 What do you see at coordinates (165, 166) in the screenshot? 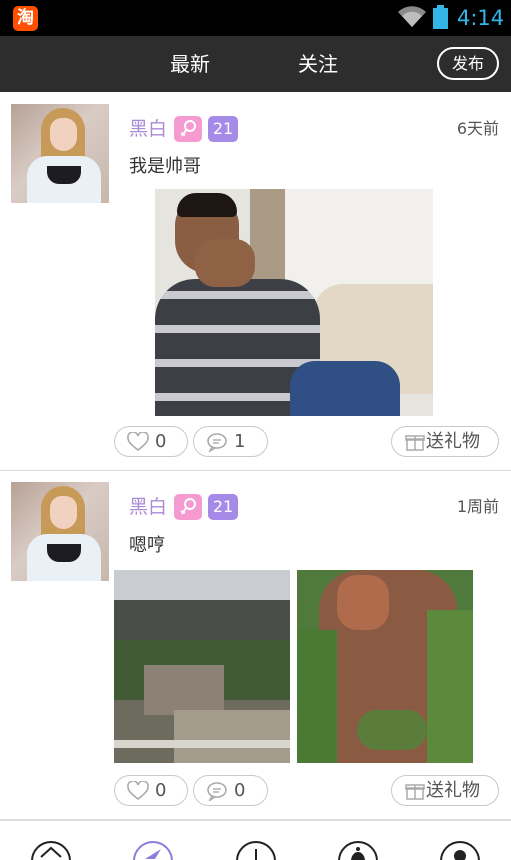
I see `post-text: 我是帅哥` at bounding box center [165, 166].